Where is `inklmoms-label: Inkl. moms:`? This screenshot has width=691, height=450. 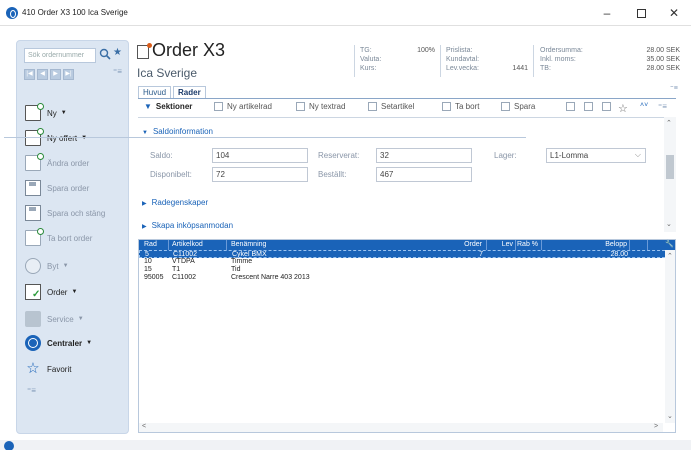
inklmoms-label: Inkl. moms: is located at coordinates (558, 59).